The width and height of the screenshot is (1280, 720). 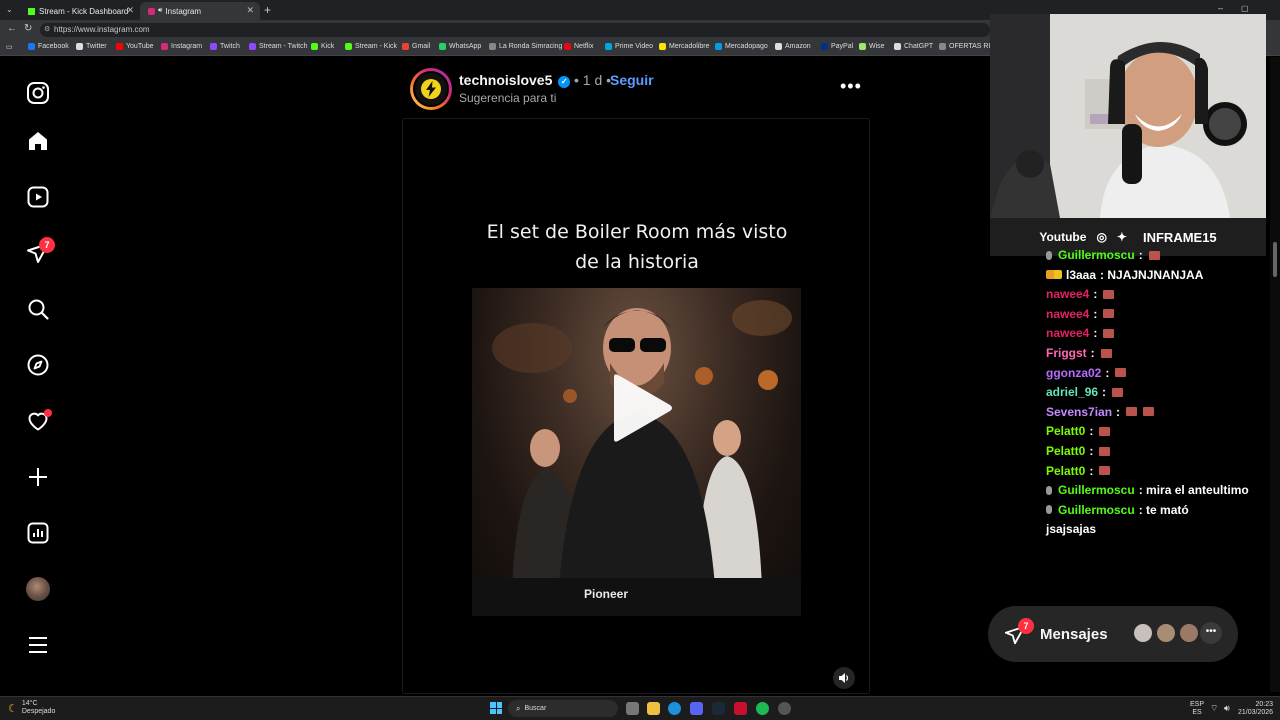 What do you see at coordinates (762, 708) in the screenshot?
I see `spotify-icon` at bounding box center [762, 708].